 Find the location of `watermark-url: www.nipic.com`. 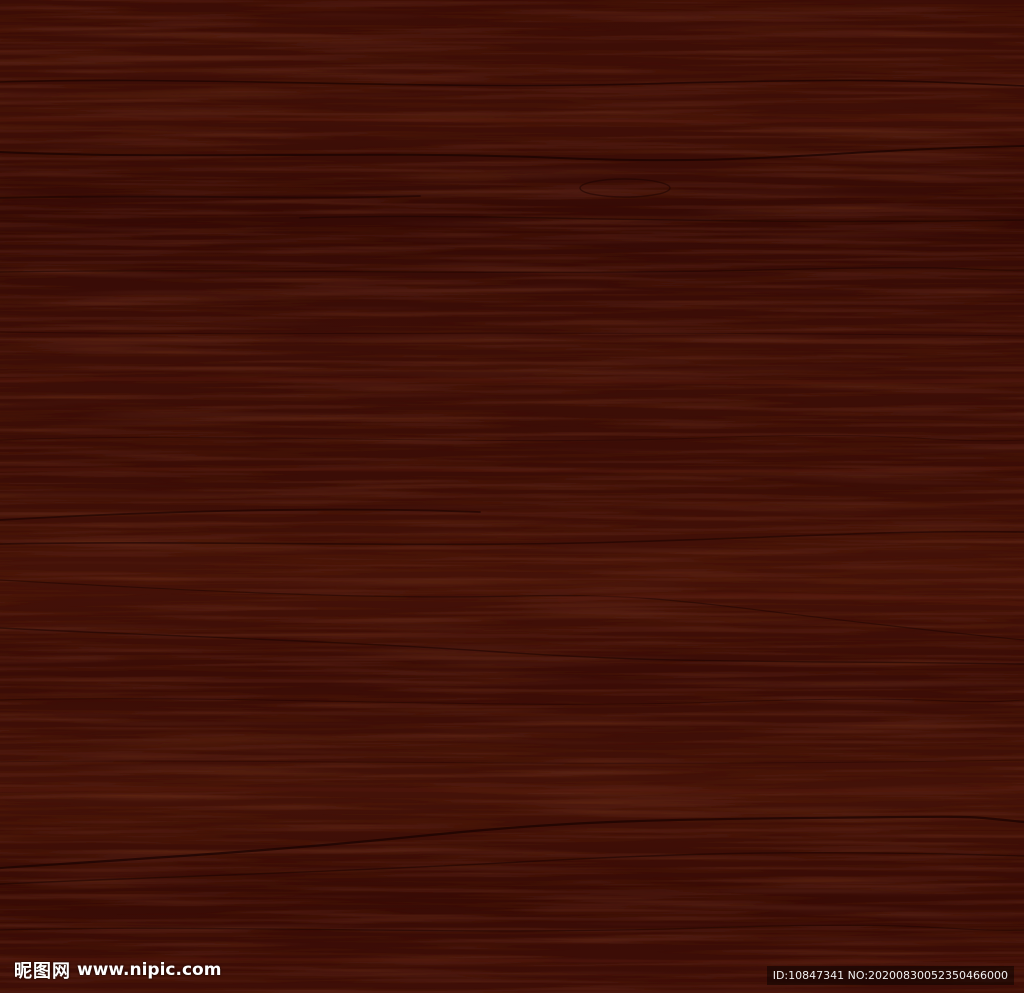

watermark-url: www.nipic.com is located at coordinates (149, 970).